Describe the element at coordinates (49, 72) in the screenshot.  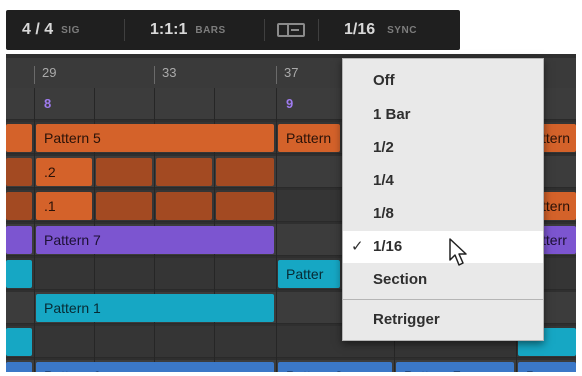
I see `ruler-bar-number: 29` at that location.